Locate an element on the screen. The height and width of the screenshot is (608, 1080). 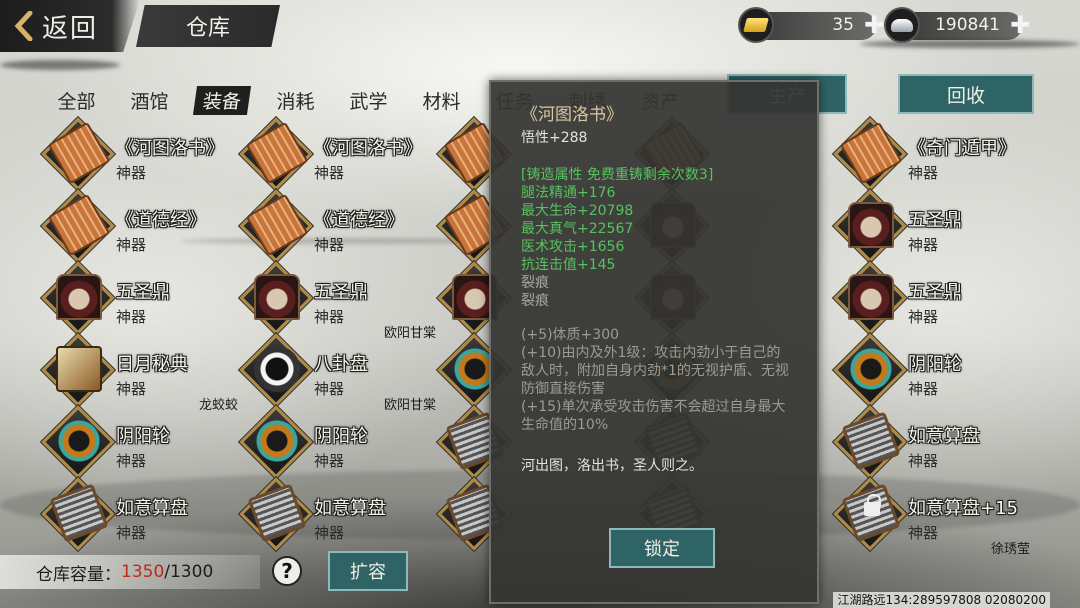
tab-equipment: 装备 is located at coordinates (222, 100).